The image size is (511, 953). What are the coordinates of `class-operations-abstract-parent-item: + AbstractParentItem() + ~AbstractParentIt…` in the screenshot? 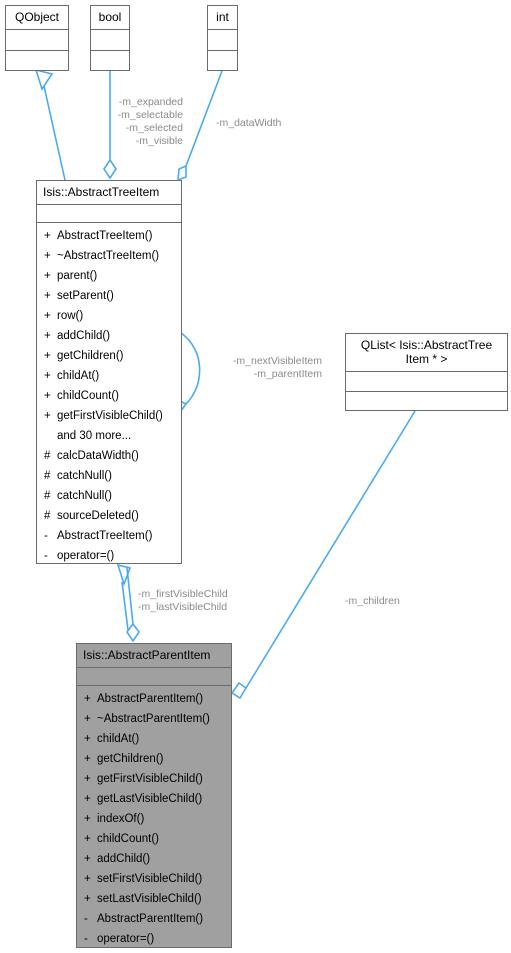 It's located at (154, 819).